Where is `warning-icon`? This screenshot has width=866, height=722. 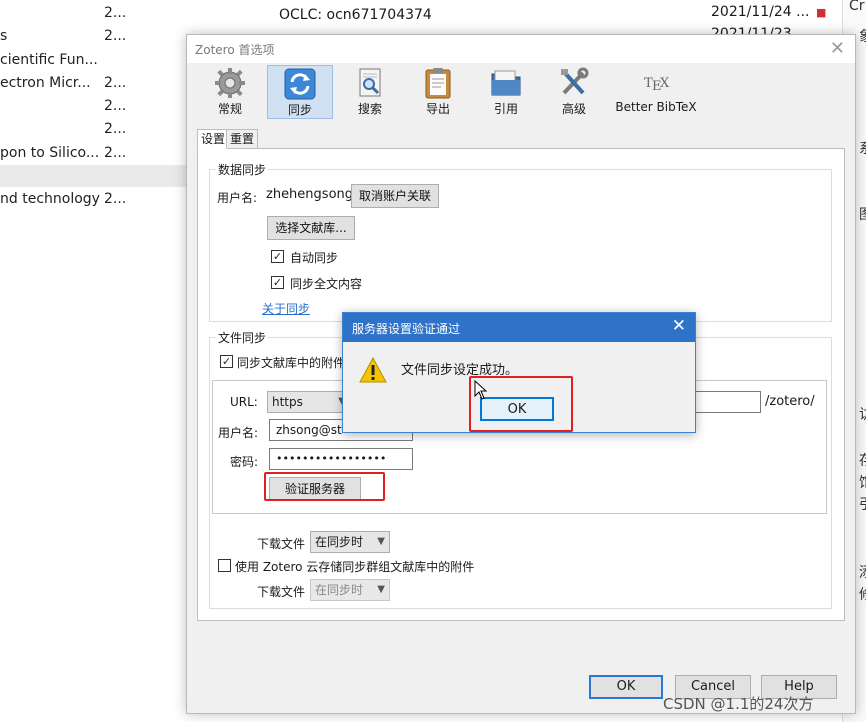
warning-icon is located at coordinates (373, 370).